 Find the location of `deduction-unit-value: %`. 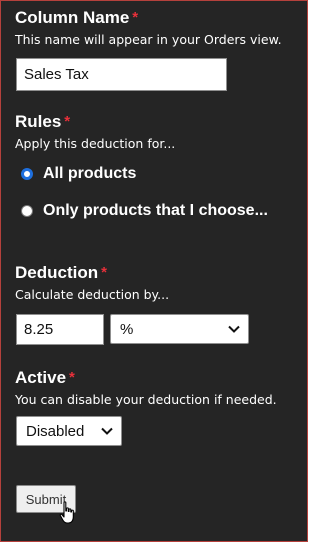

deduction-unit-value: % is located at coordinates (127, 329).